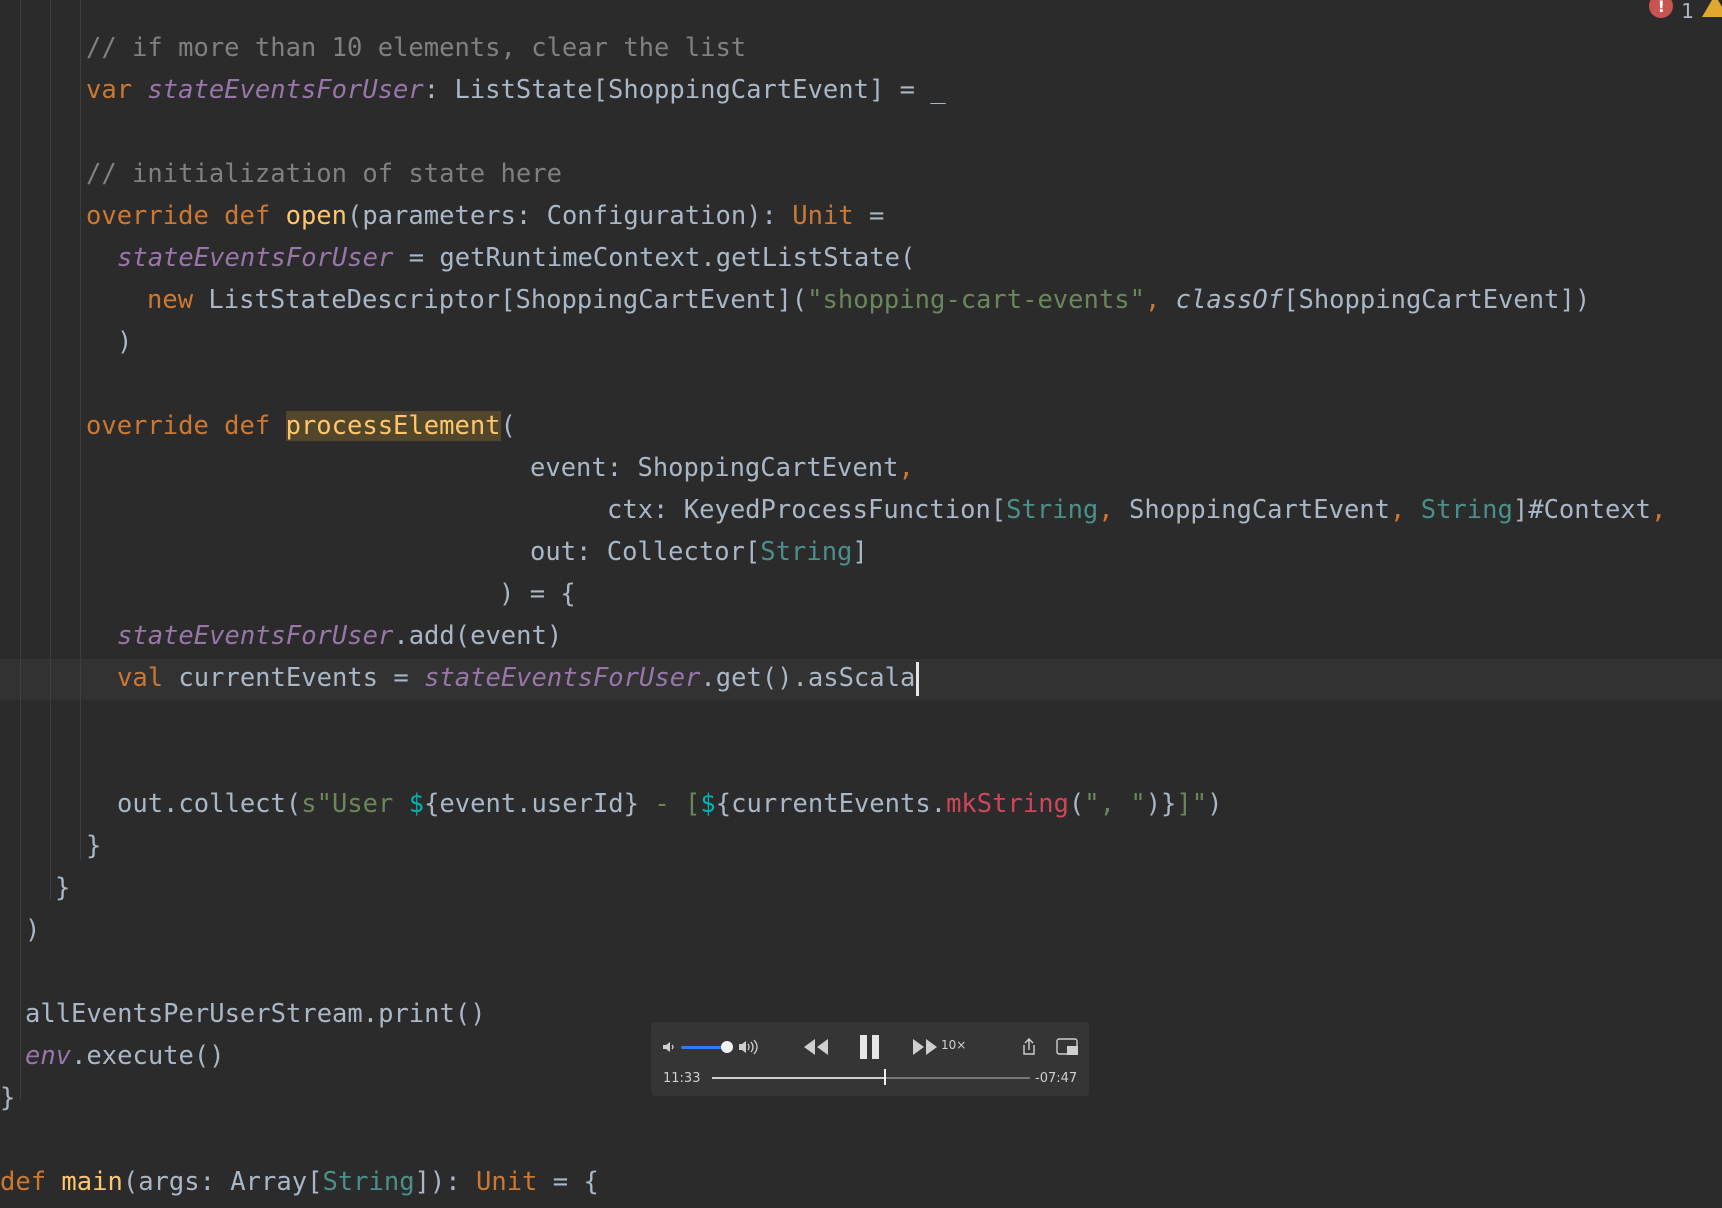  Describe the element at coordinates (1161, 804) in the screenshot. I see `code-token: )}` at that location.